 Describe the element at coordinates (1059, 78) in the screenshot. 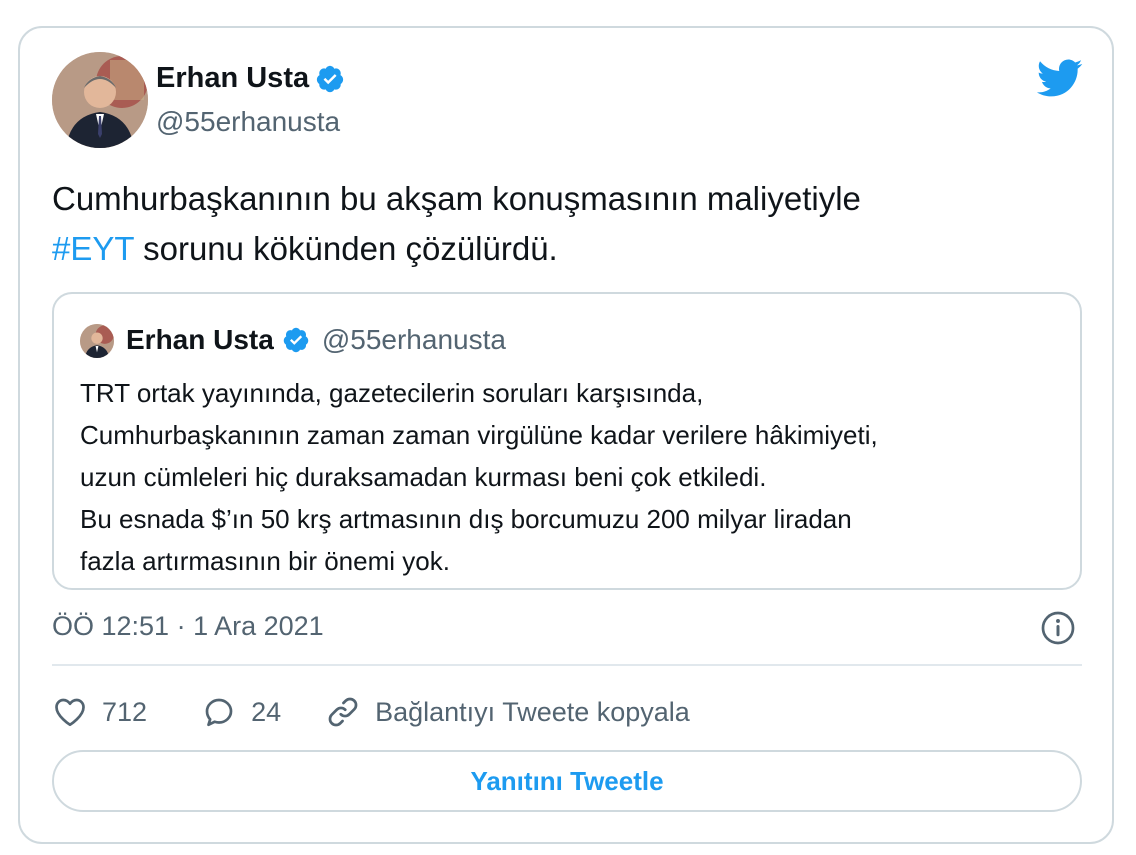

I see `twitter-bird-icon` at that location.